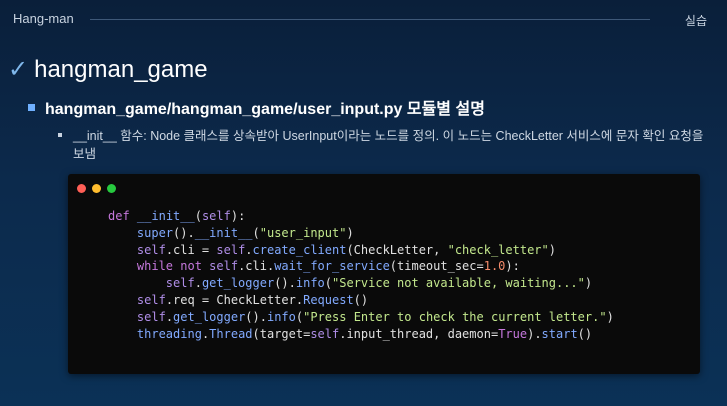 The height and width of the screenshot is (406, 727). What do you see at coordinates (31, 107) in the screenshot?
I see `bullet-square-icon` at bounding box center [31, 107].